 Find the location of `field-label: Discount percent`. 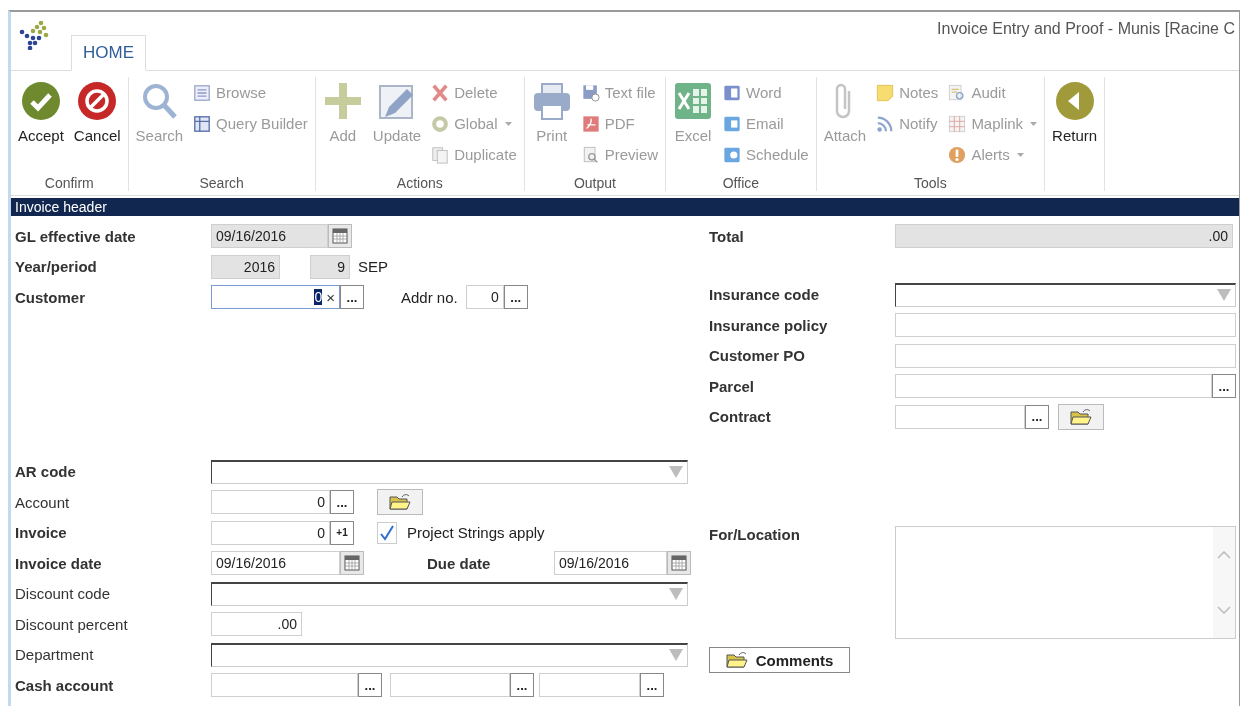

field-label: Discount percent is located at coordinates (72, 624).